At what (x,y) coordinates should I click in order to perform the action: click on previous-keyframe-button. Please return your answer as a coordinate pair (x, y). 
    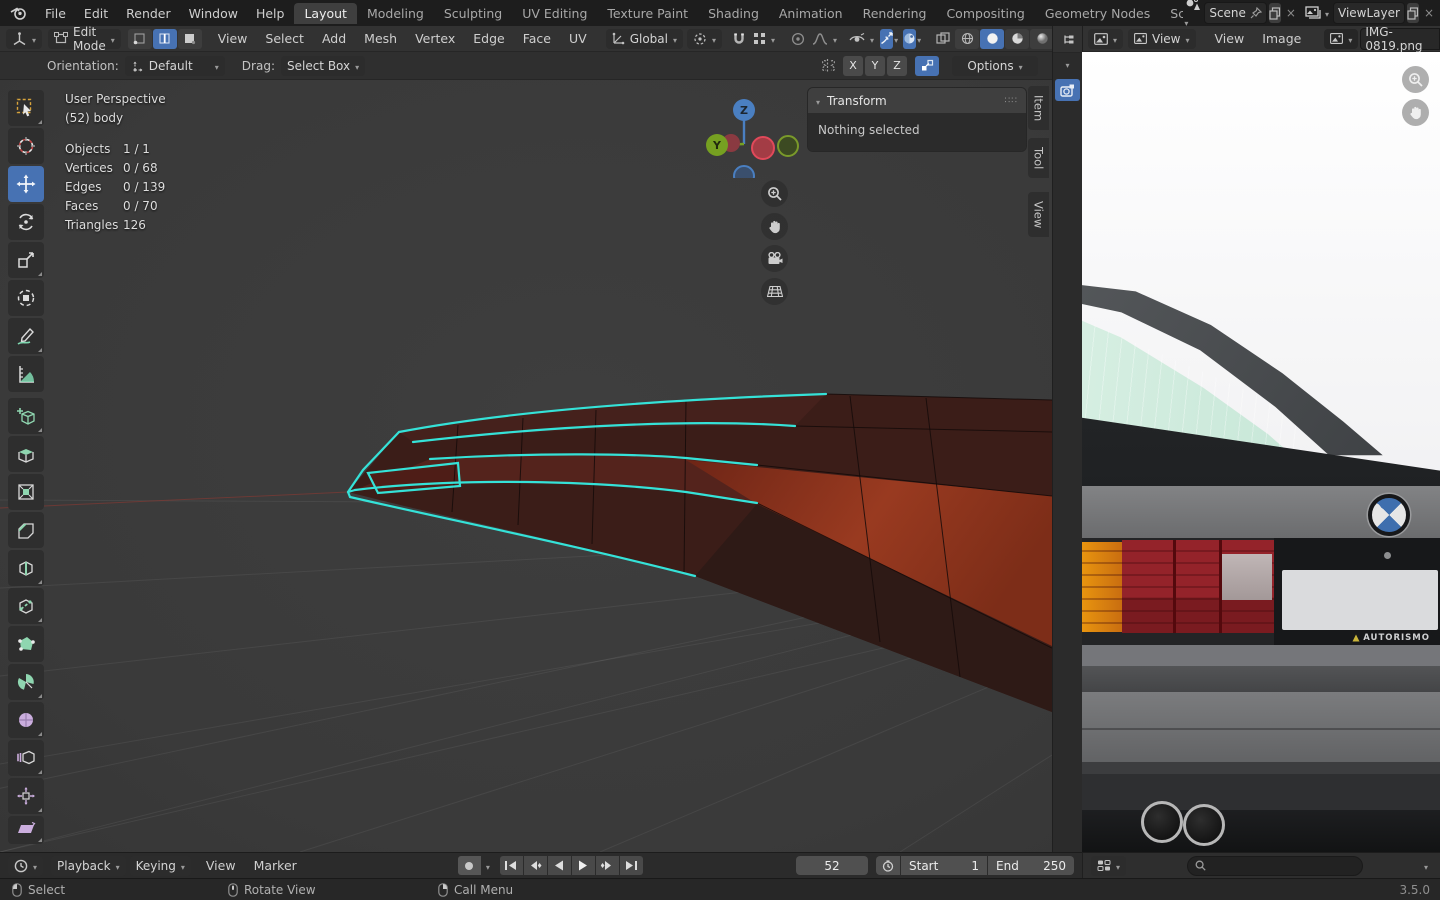
    Looking at the image, I should click on (535, 865).